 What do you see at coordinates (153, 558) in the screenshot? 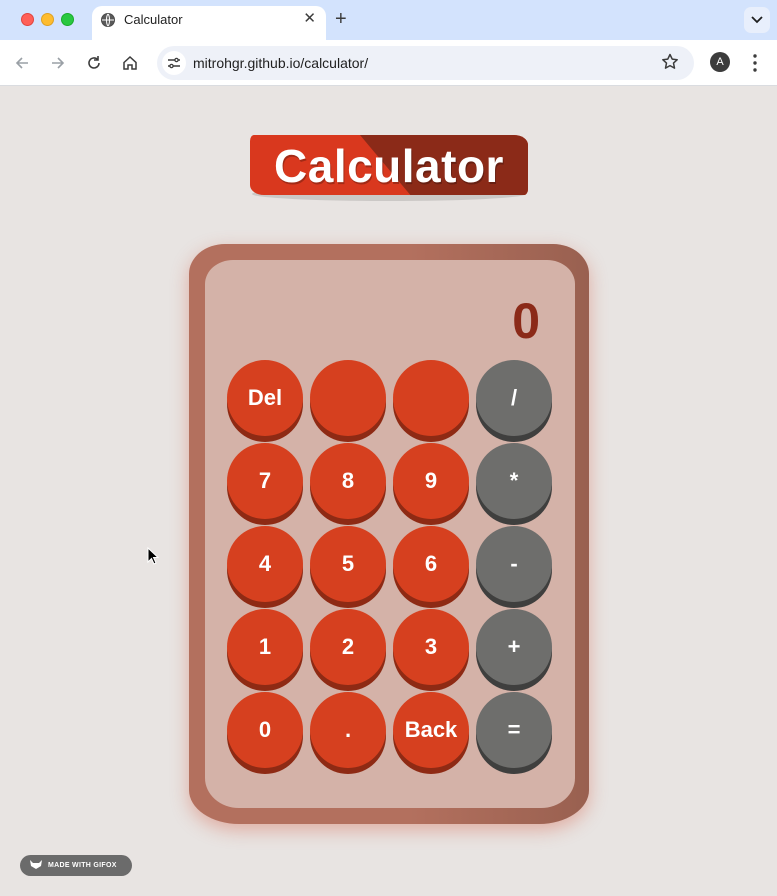
I see `mouse-cursor-icon` at bounding box center [153, 558].